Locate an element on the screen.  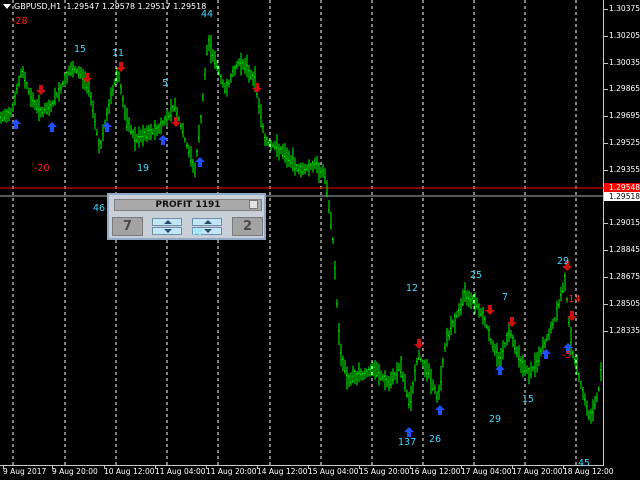
cyan-annotation-label: 44 is located at coordinates (207, 14).